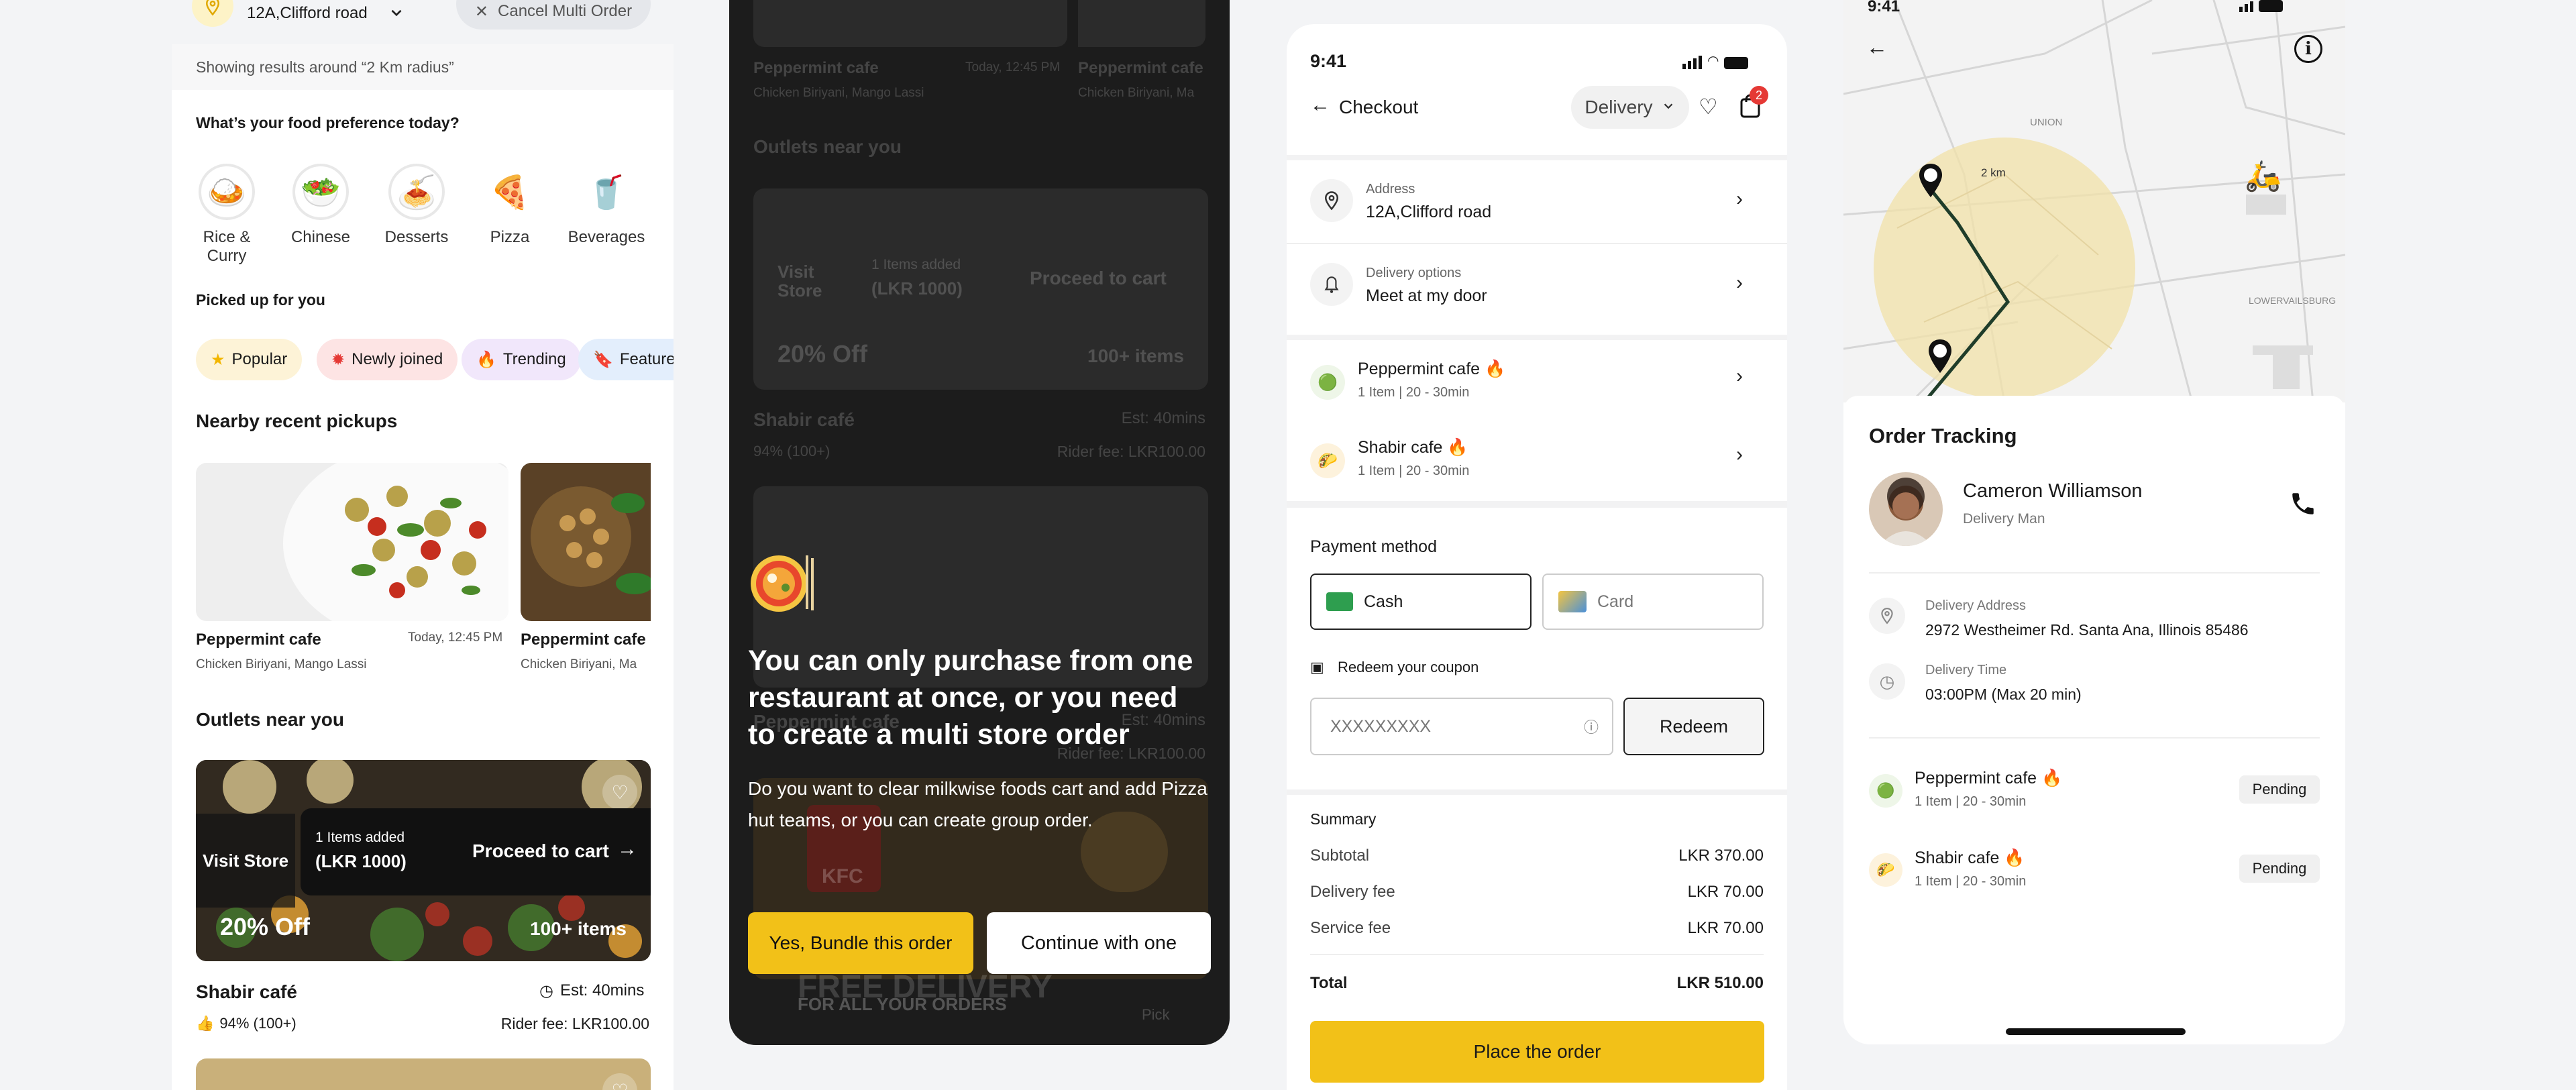  What do you see at coordinates (416, 192) in the screenshot?
I see `dessert-icon: 🍝` at bounding box center [416, 192].